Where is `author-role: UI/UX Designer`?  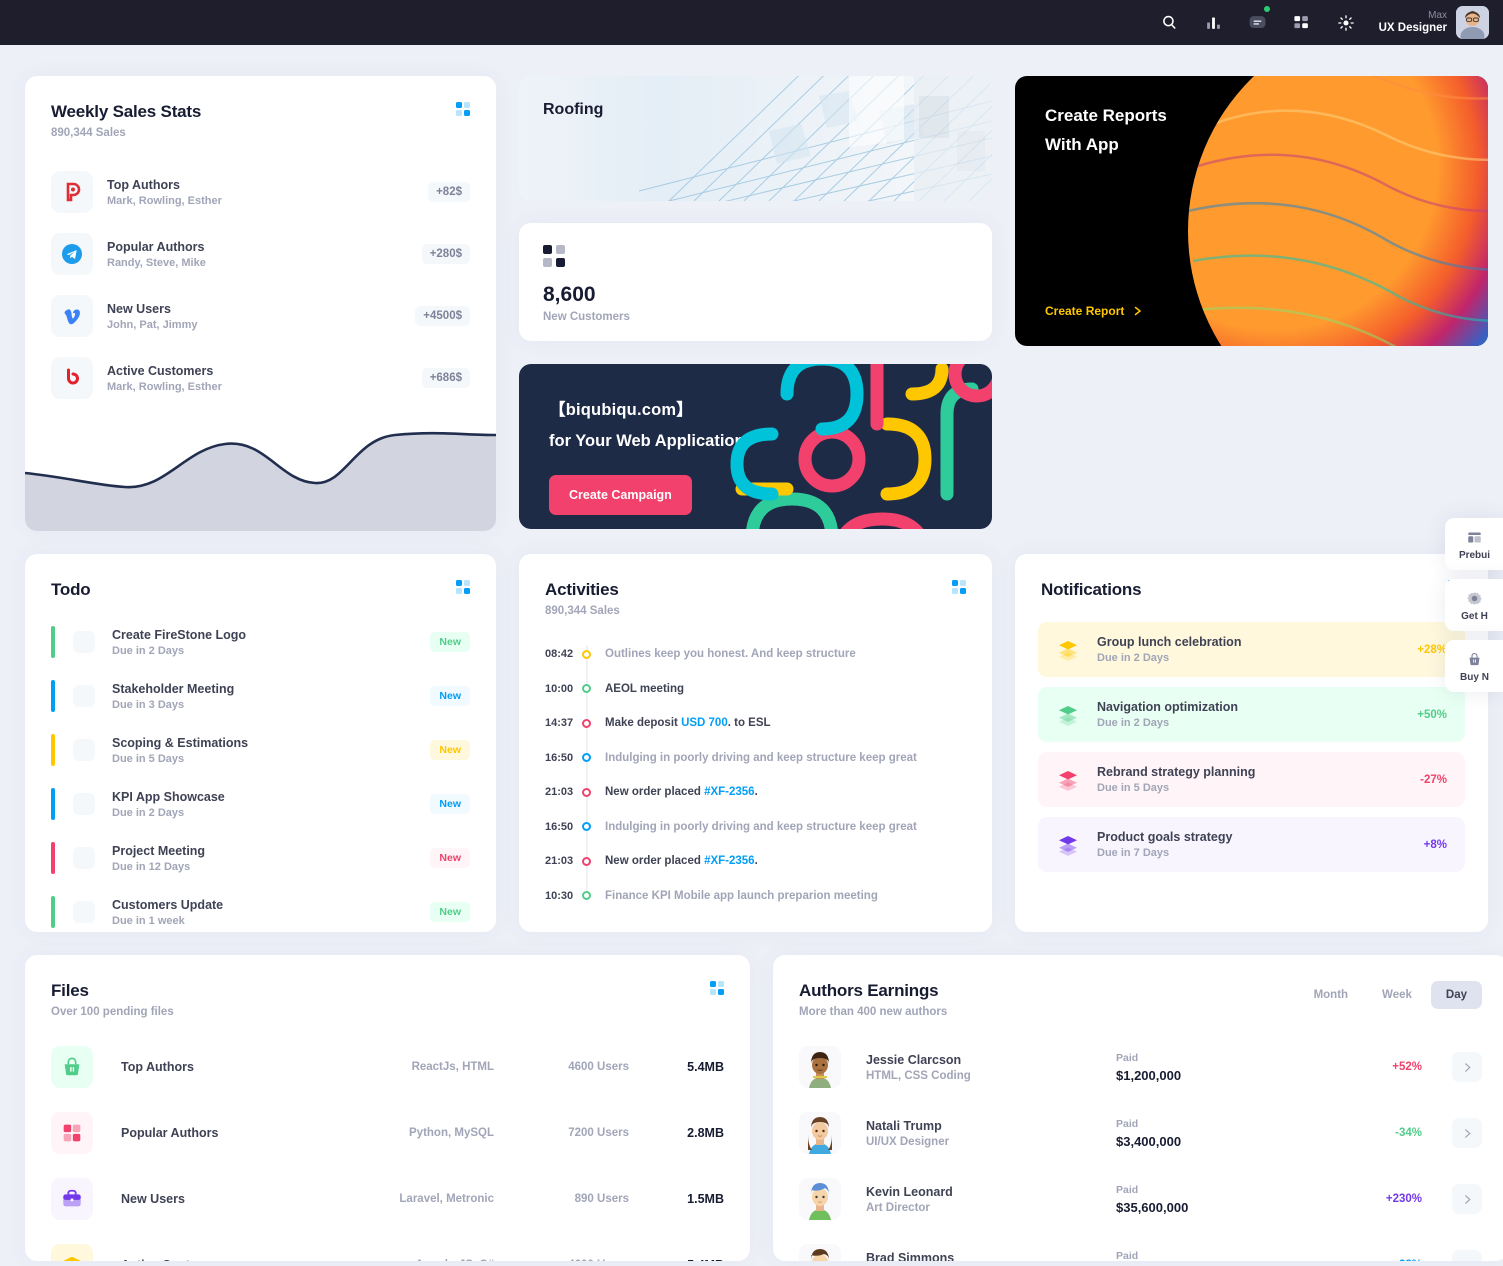 author-role: UI/UX Designer is located at coordinates (908, 1141).